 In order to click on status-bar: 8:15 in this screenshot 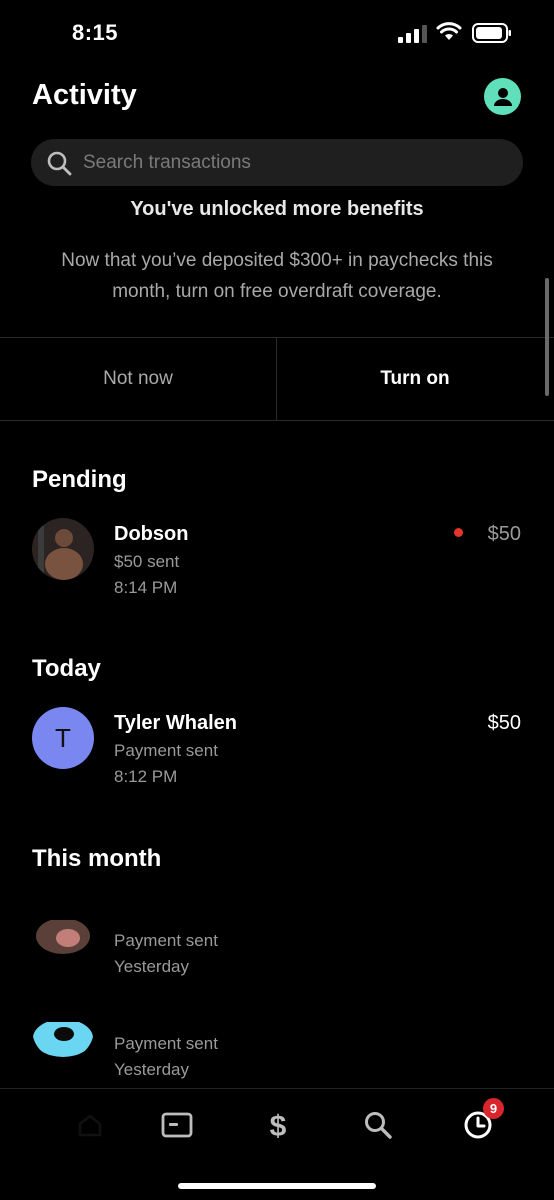, I will do `click(277, 33)`.